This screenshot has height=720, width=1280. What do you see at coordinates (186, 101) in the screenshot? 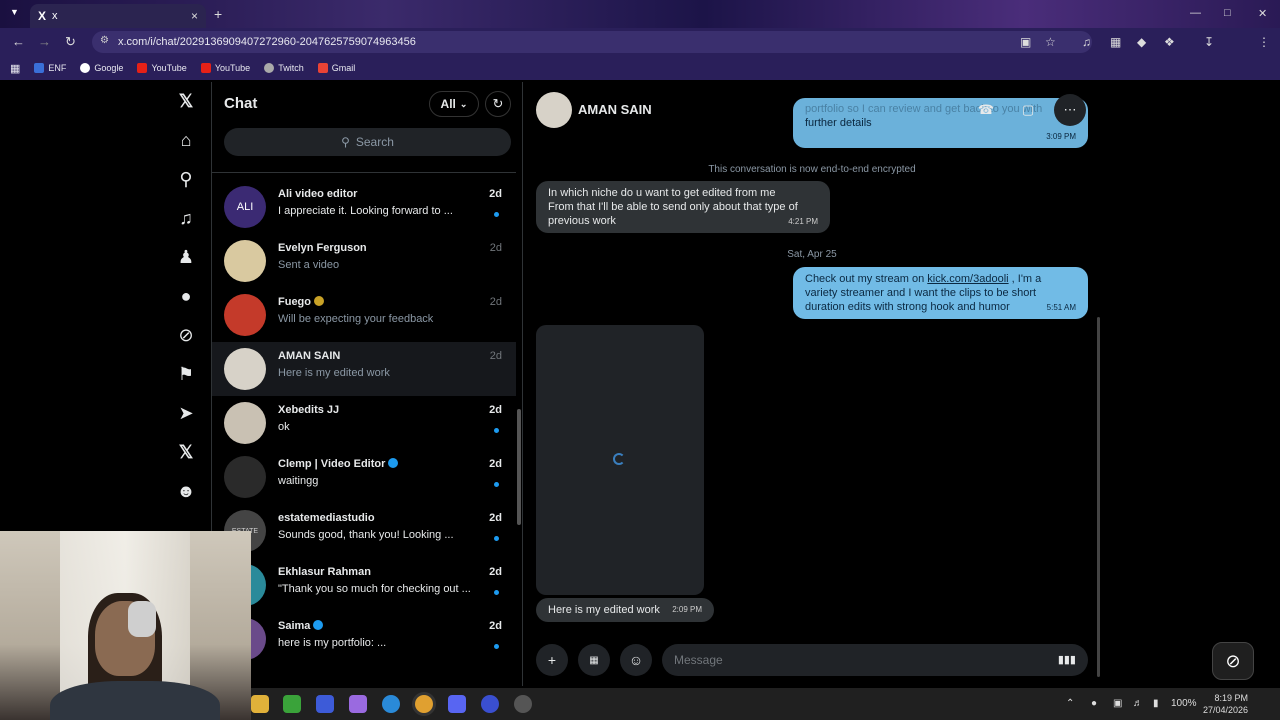
I see `x-logo-icon: 𝕏` at bounding box center [186, 101].